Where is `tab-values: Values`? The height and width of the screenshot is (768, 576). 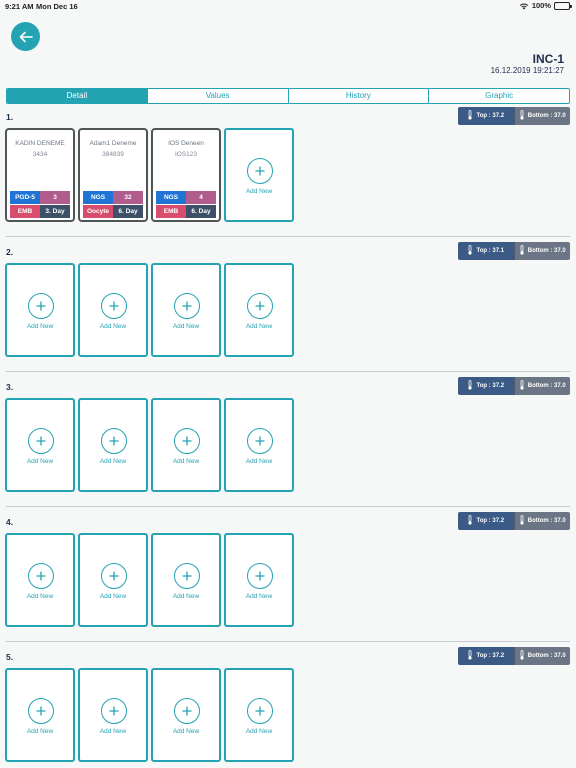 tab-values: Values is located at coordinates (217, 96).